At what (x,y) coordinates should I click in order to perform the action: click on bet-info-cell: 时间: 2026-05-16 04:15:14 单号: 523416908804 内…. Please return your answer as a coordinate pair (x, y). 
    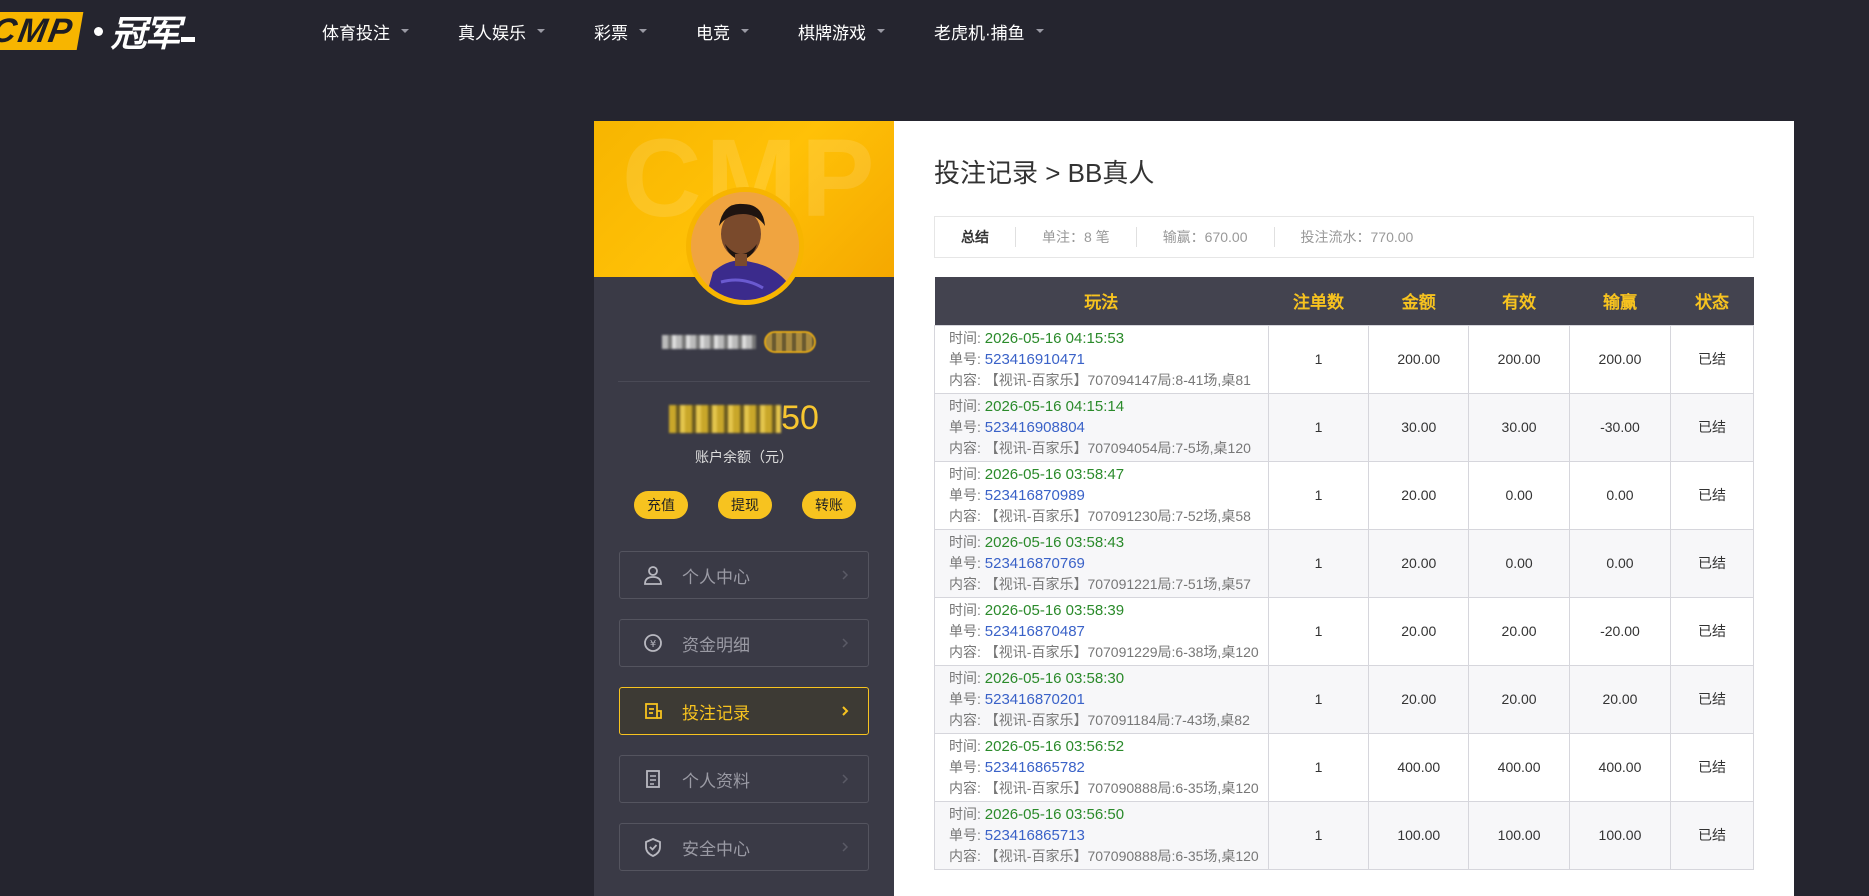
    Looking at the image, I should click on (1101, 427).